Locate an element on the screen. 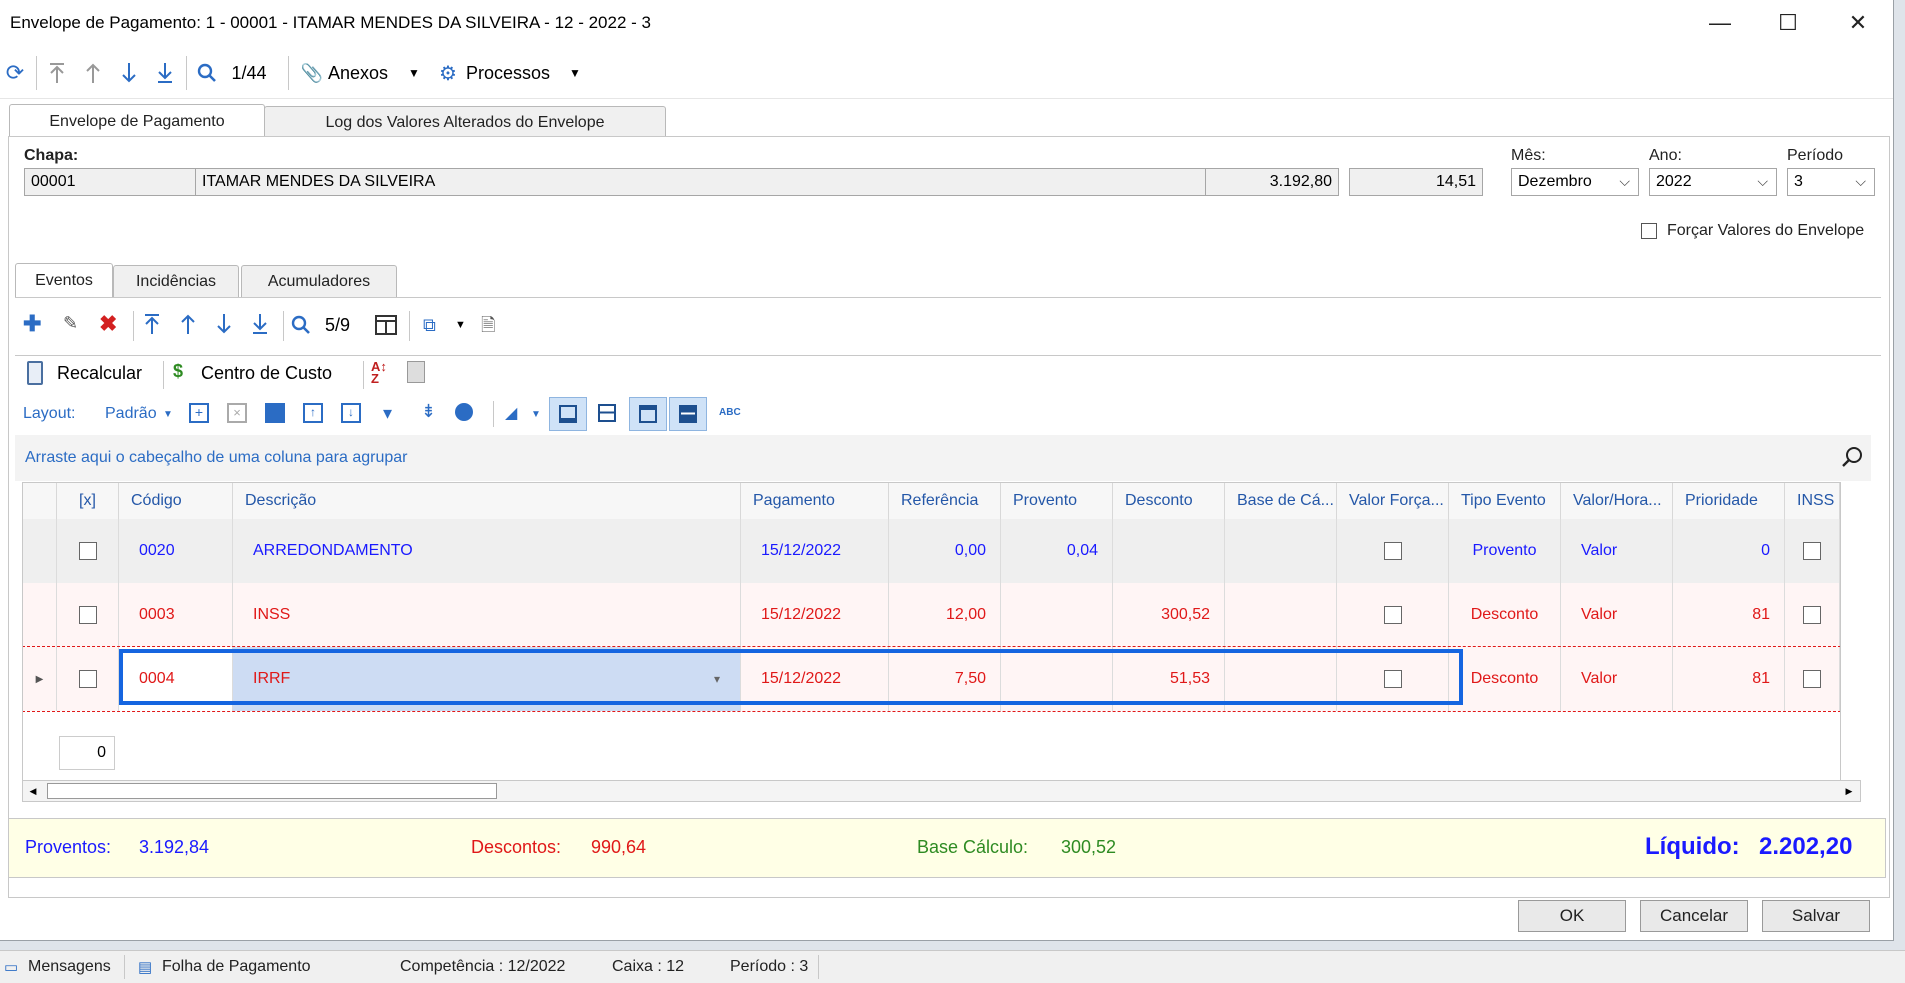  scroll-left-icon: ◀ is located at coordinates (33, 791).